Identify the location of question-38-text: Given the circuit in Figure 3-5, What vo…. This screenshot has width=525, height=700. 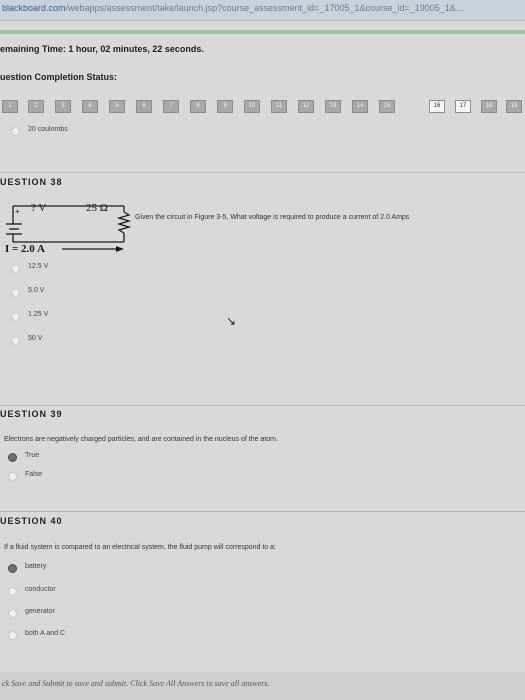
(272, 217).